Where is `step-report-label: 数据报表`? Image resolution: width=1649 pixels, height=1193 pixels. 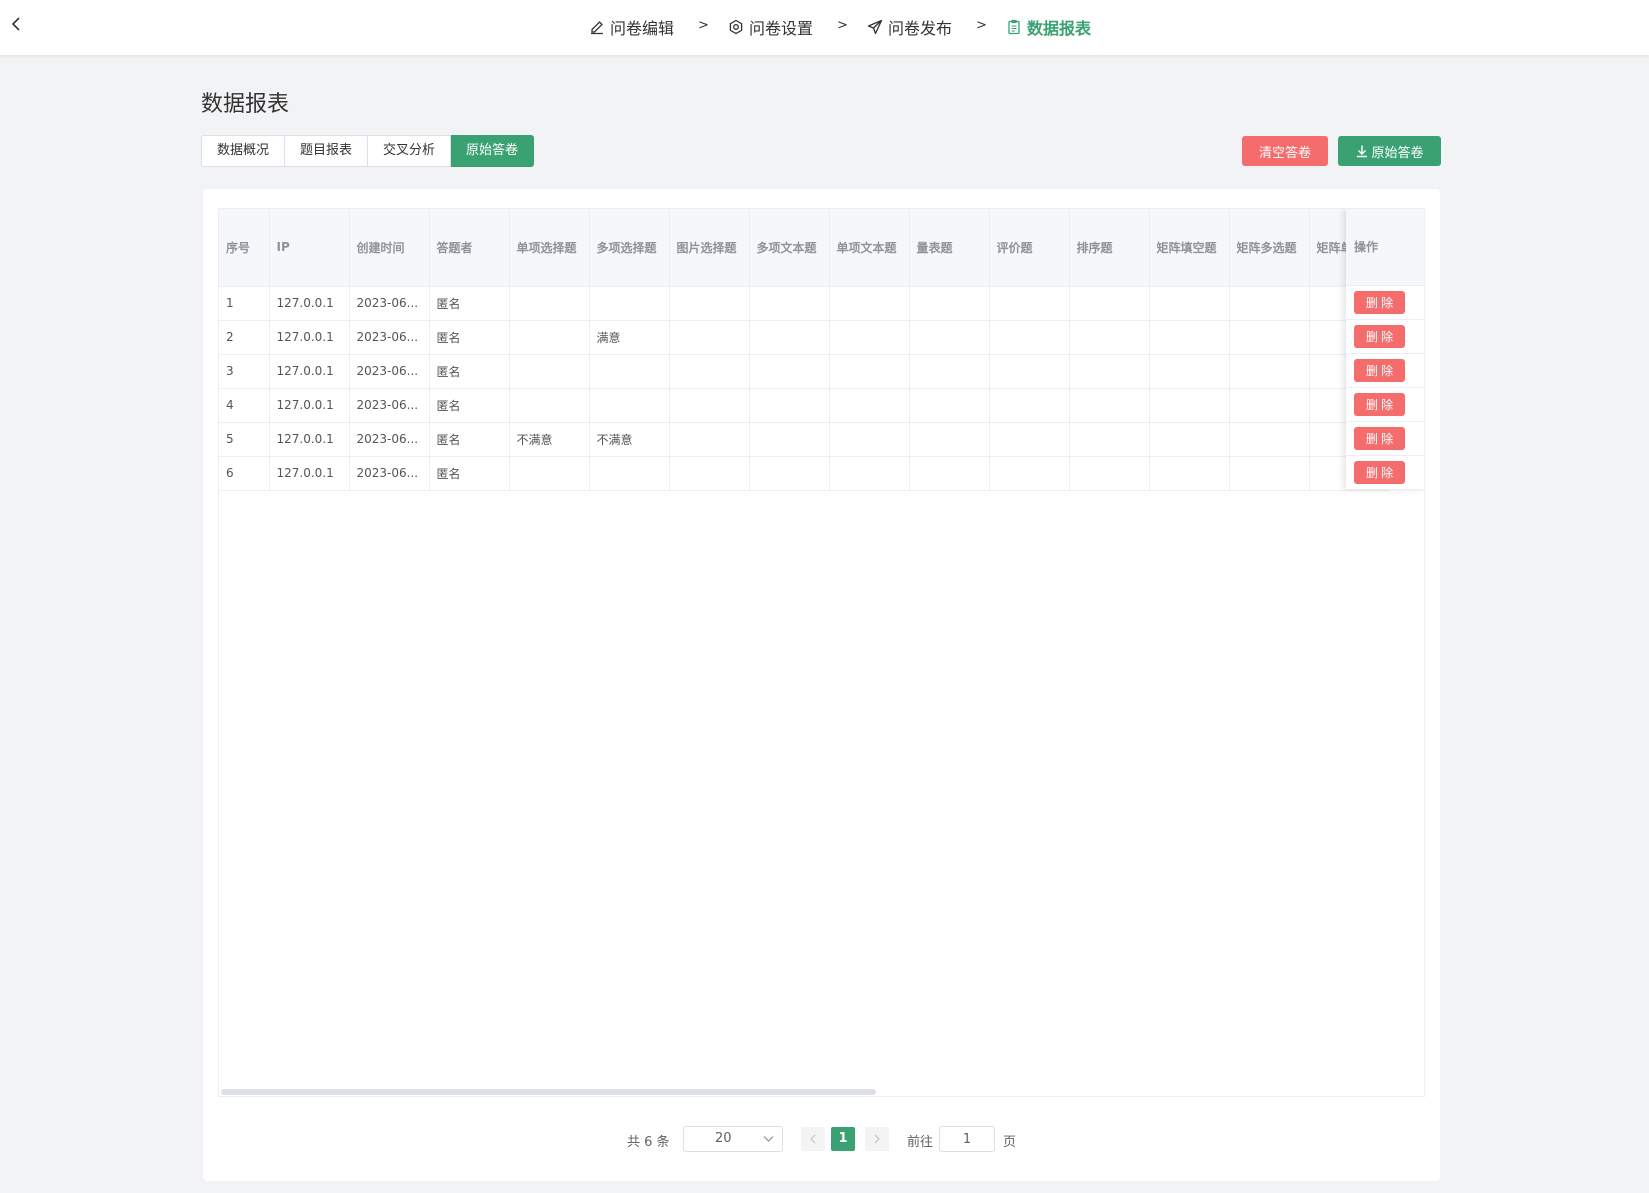
step-report-label: 数据报表 is located at coordinates (1059, 28).